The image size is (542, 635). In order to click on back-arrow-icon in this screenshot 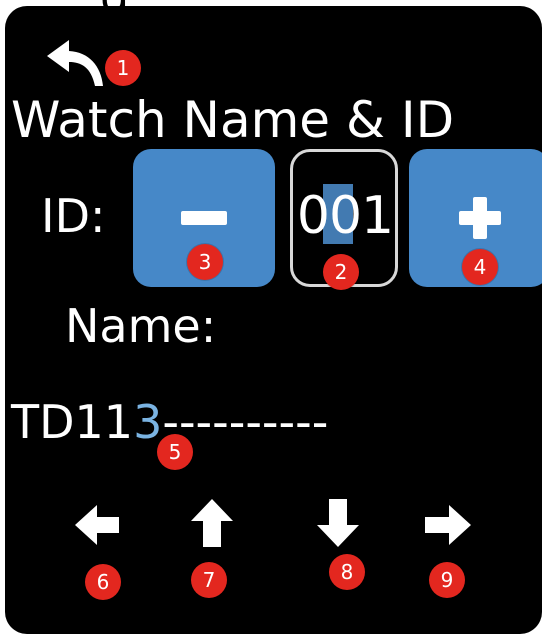, I will do `click(75, 63)`.